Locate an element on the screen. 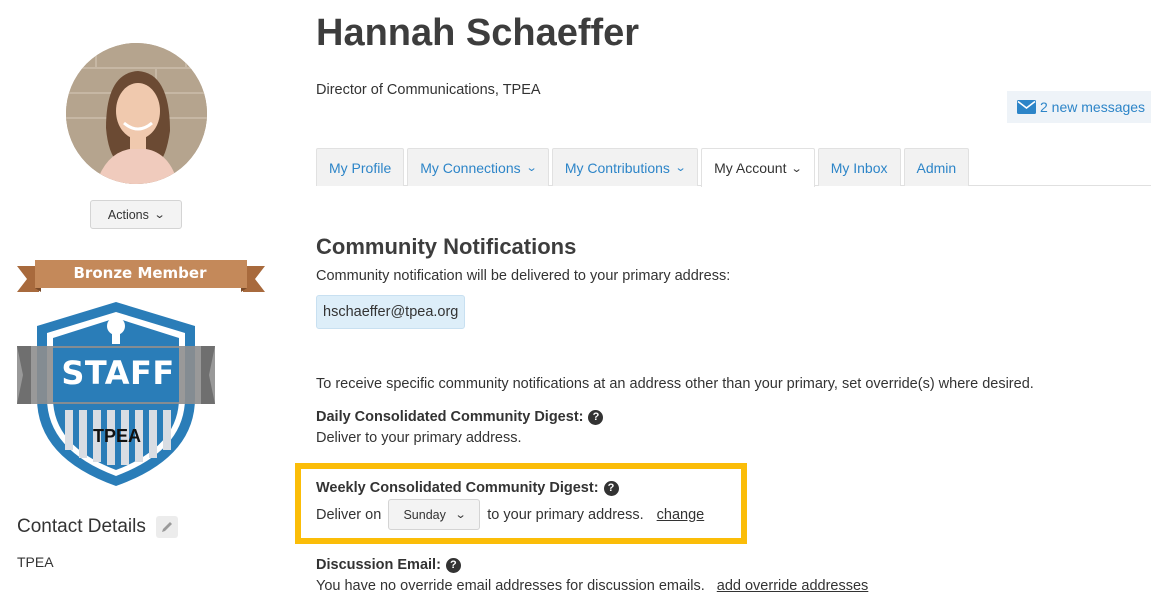 The width and height of the screenshot is (1151, 615). tab-my-account: My Account ⌄ is located at coordinates (758, 167).